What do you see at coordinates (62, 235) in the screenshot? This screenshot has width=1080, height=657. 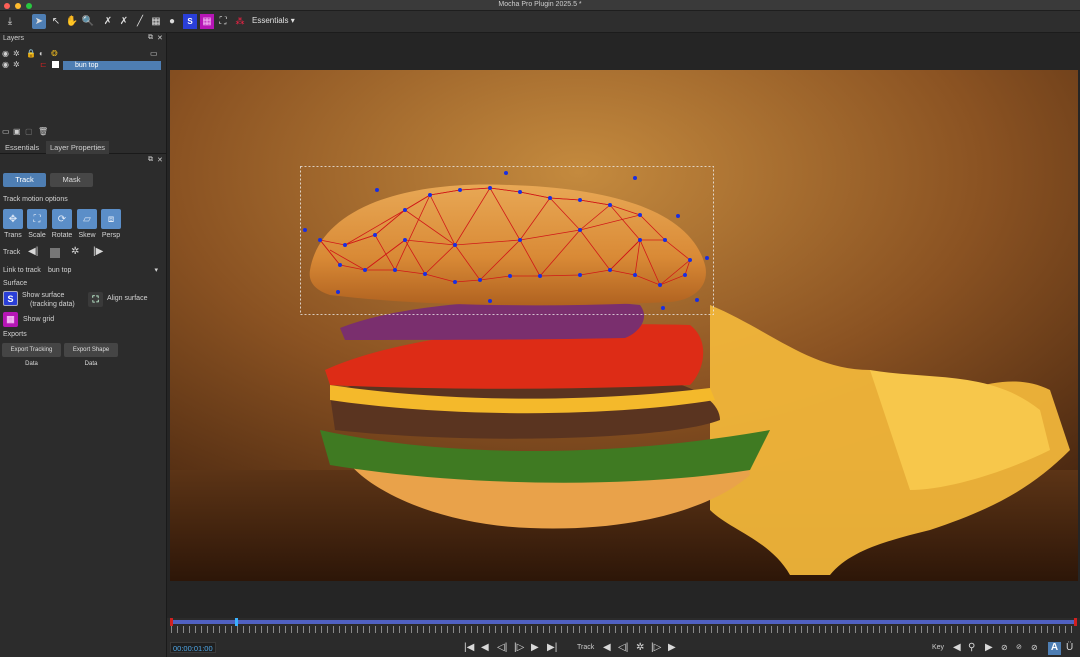 I see `rotate-label: Rotate` at bounding box center [62, 235].